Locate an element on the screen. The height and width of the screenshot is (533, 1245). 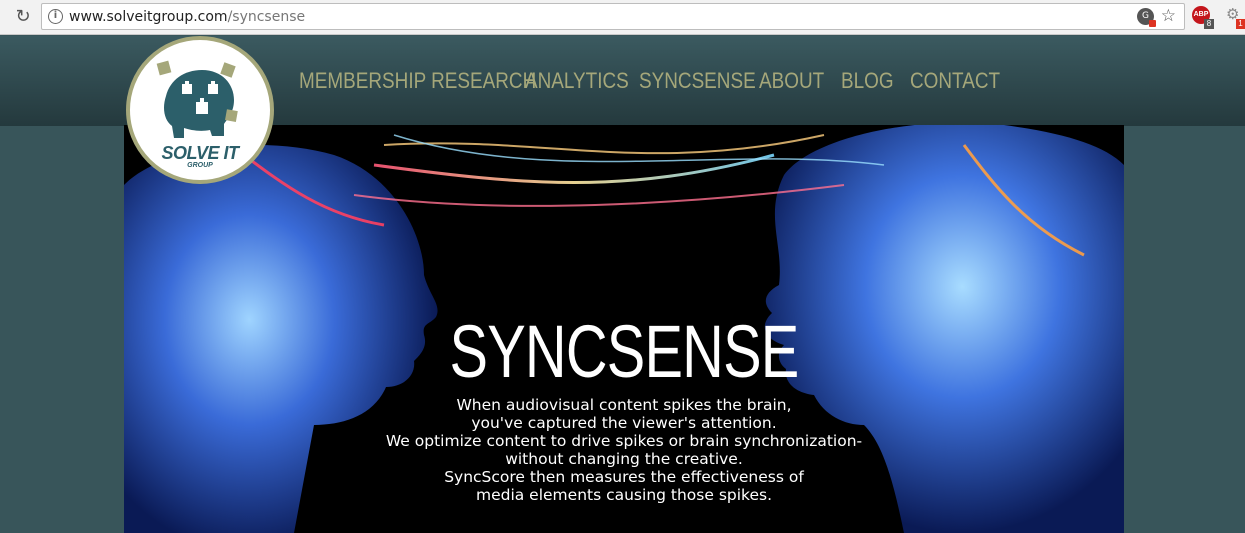
logo-name: SOLVE IT is located at coordinates (200, 153).